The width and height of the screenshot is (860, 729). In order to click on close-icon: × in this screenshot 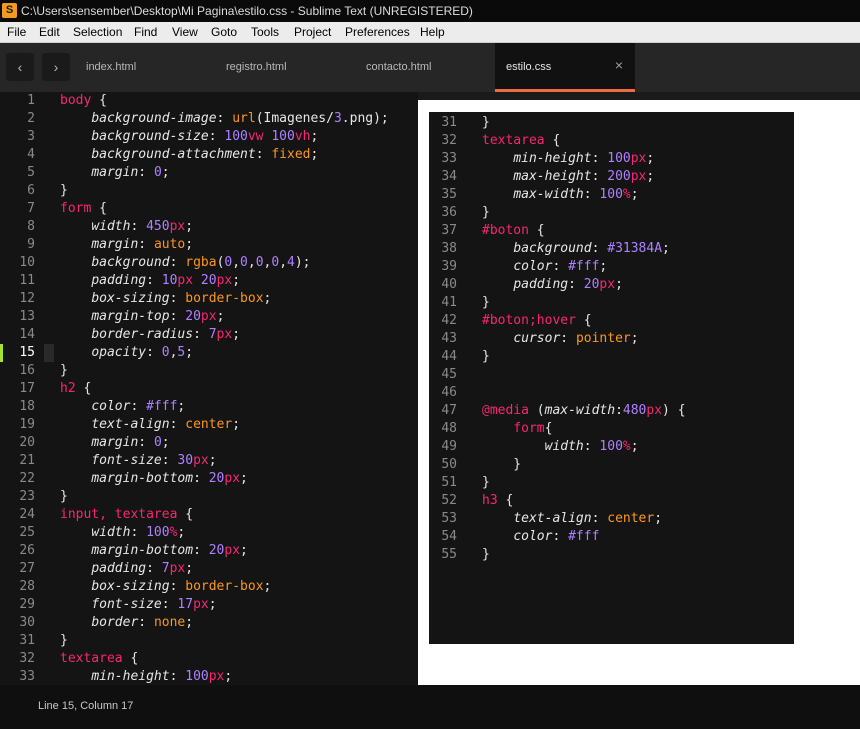, I will do `click(619, 65)`.